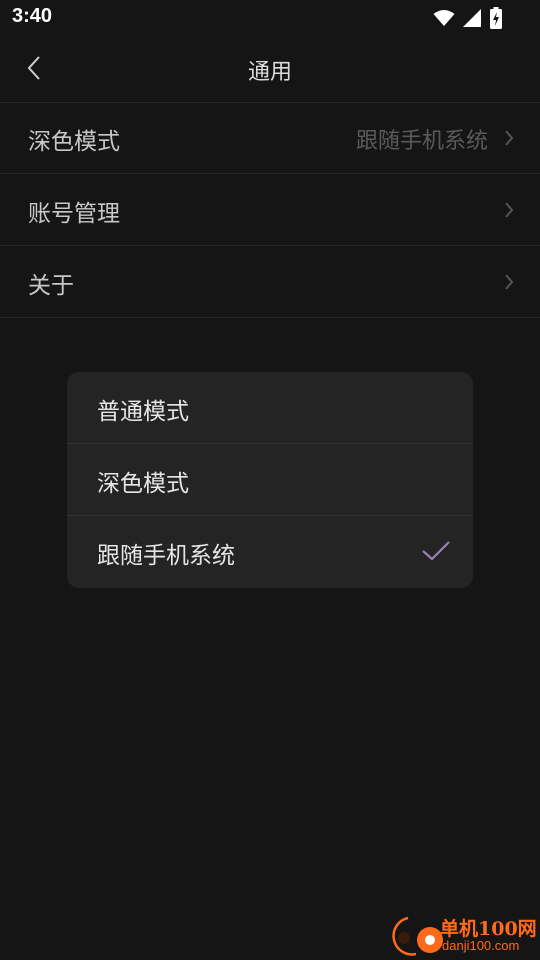 The width and height of the screenshot is (540, 960). I want to click on settings-row-account: 账号管理, so click(270, 210).